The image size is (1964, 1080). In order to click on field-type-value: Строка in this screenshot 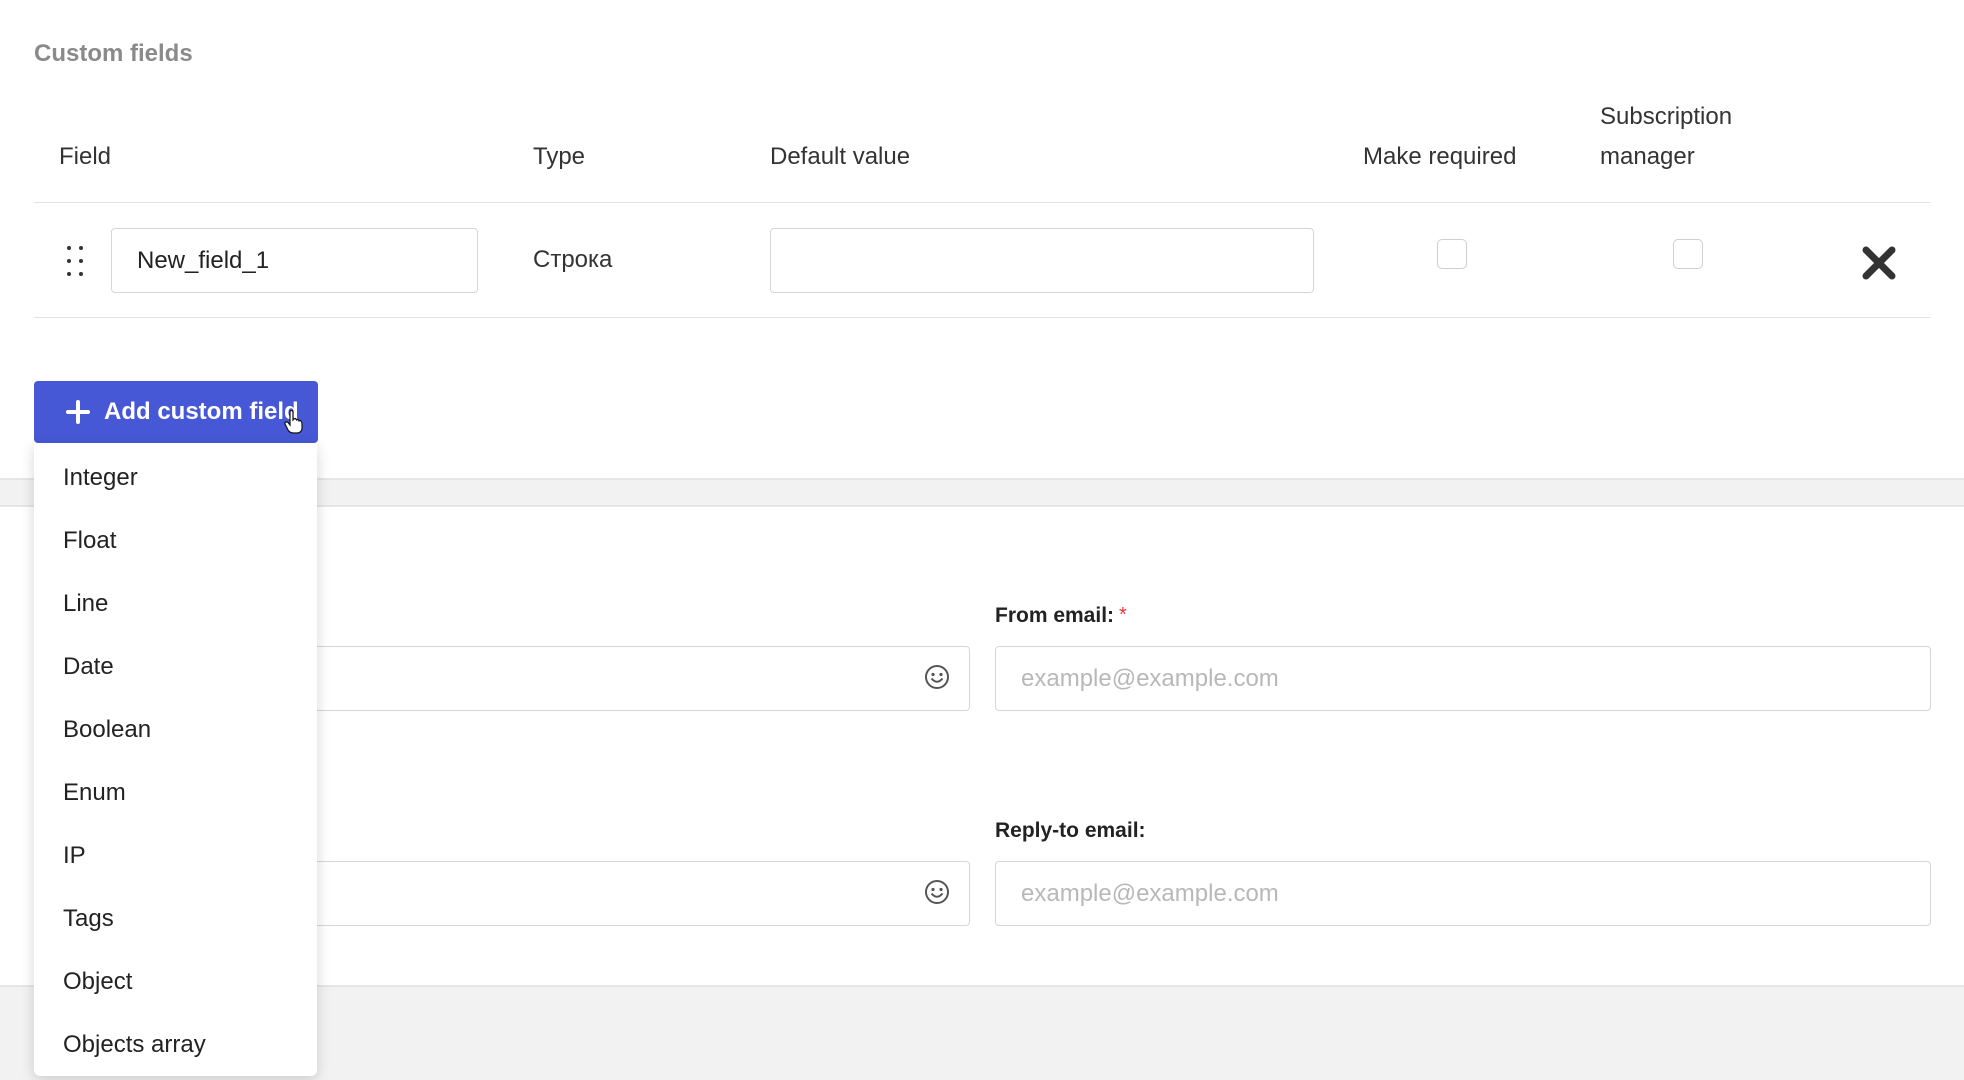, I will do `click(573, 259)`.